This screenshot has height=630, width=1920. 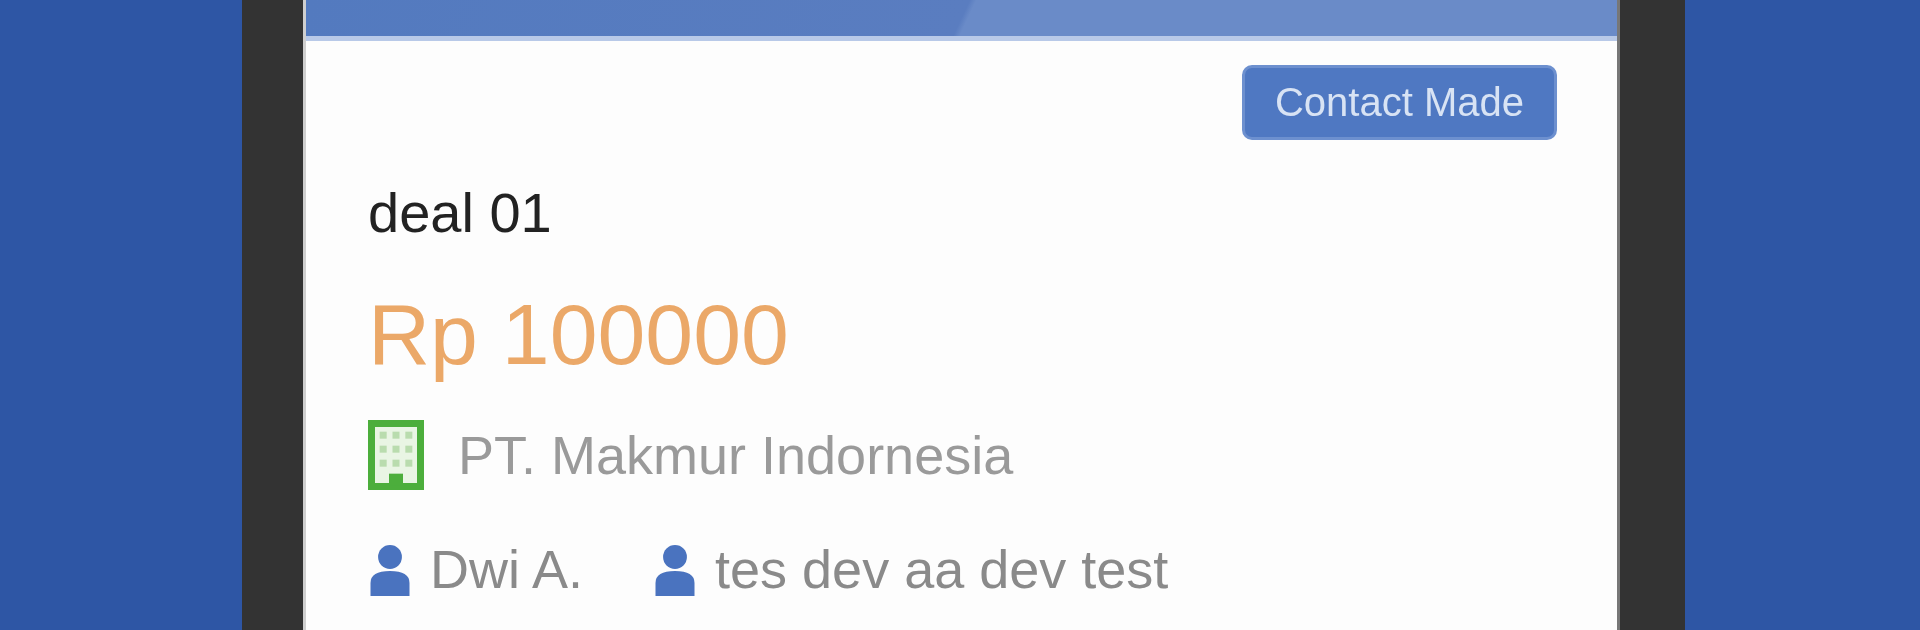 What do you see at coordinates (396, 455) in the screenshot?
I see `building-icon` at bounding box center [396, 455].